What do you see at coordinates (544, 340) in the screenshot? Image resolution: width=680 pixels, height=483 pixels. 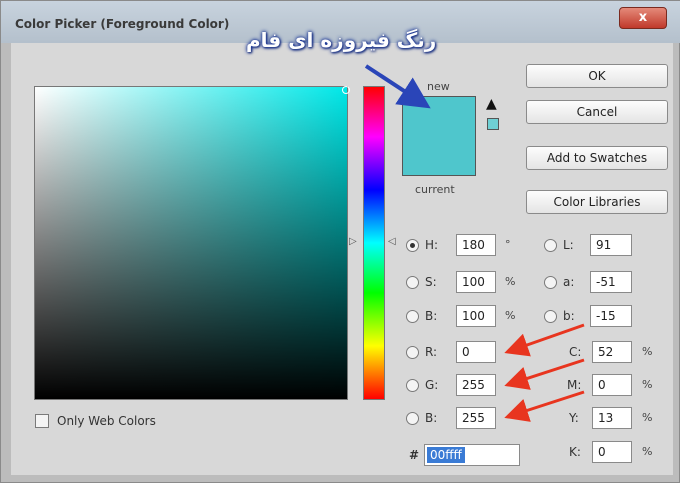 I see `red-arrow-red` at bounding box center [544, 340].